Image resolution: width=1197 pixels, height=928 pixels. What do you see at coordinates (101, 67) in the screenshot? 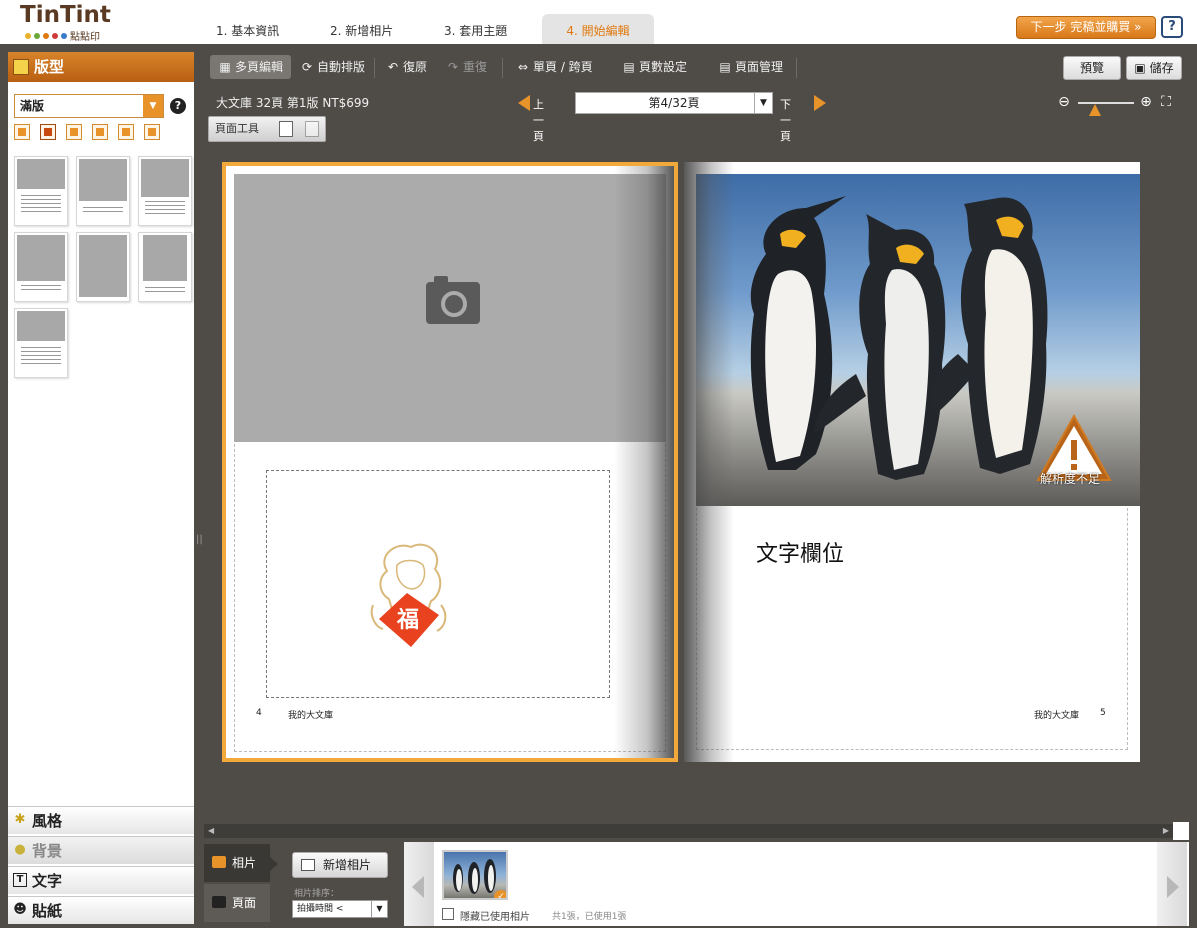
I see `layout-panel-header: 版型` at bounding box center [101, 67].